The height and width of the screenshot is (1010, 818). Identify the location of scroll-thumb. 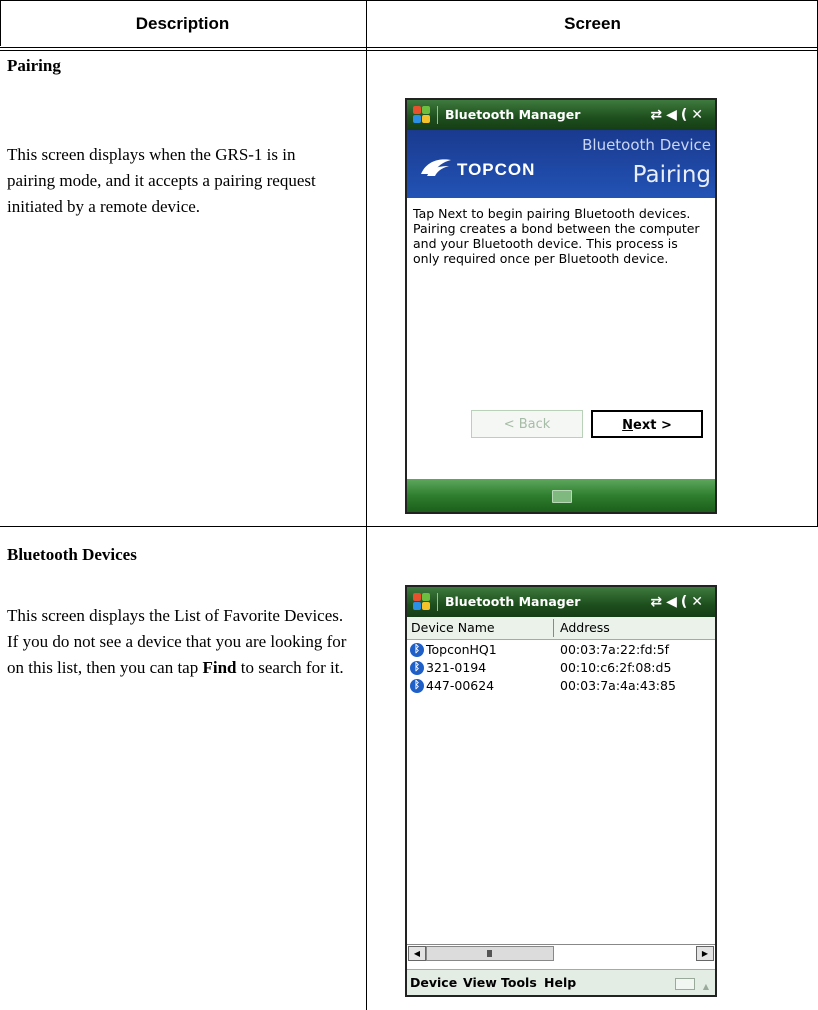
(490, 953).